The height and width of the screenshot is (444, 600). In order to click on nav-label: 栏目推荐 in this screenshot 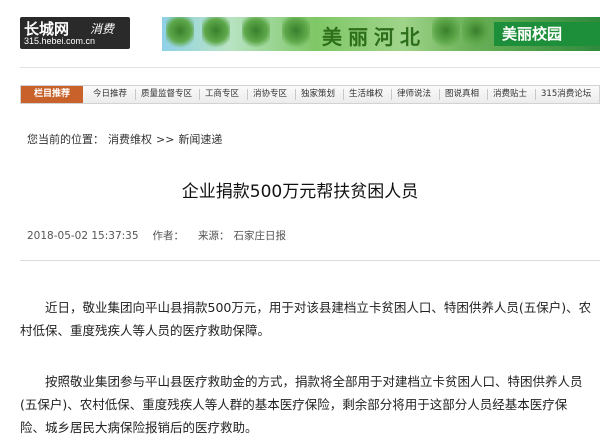, I will do `click(52, 94)`.